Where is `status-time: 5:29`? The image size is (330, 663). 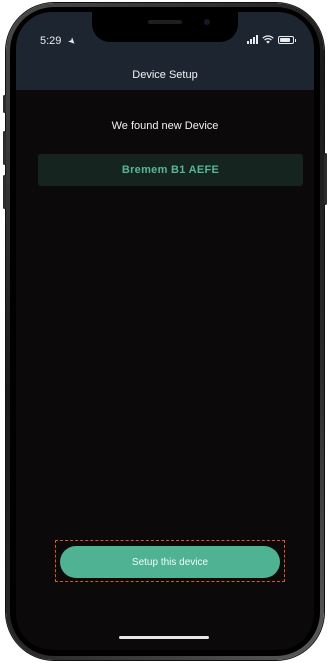 status-time: 5:29 is located at coordinates (51, 41).